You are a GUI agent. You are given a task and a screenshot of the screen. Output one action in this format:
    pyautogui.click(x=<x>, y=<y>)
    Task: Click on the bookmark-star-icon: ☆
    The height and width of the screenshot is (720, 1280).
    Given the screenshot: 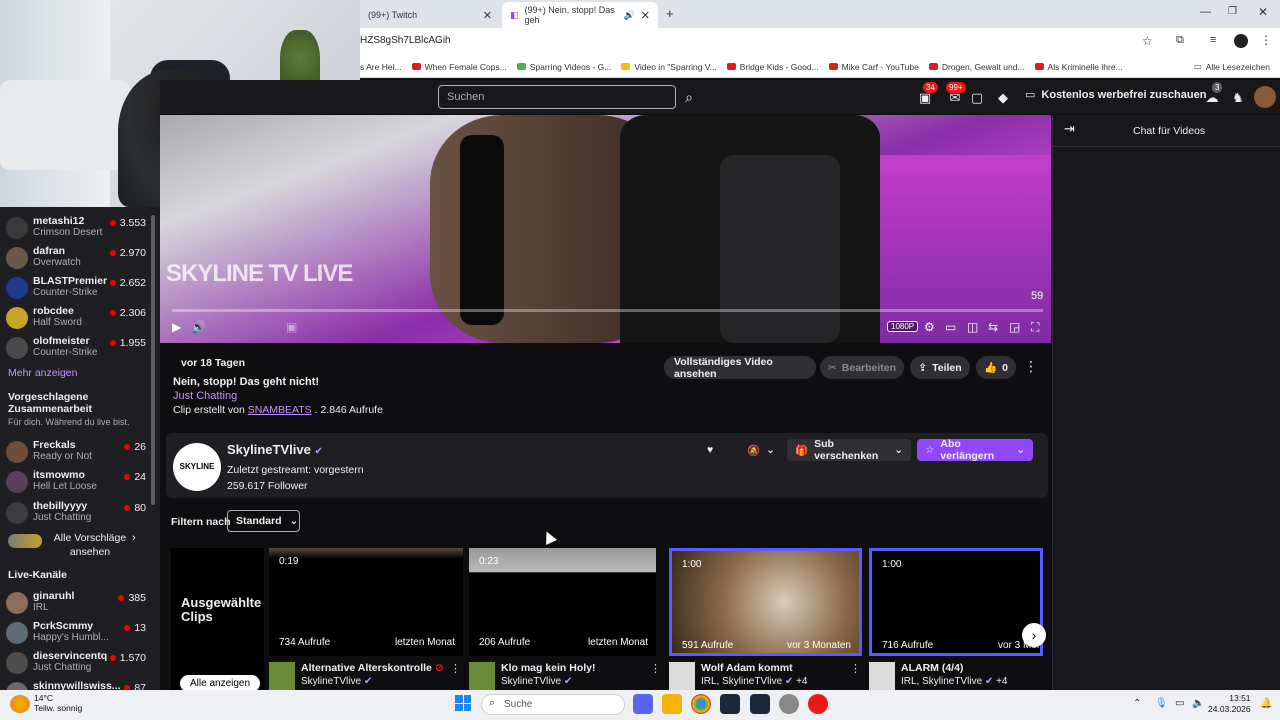 What is the action you would take?
    pyautogui.click(x=1147, y=41)
    